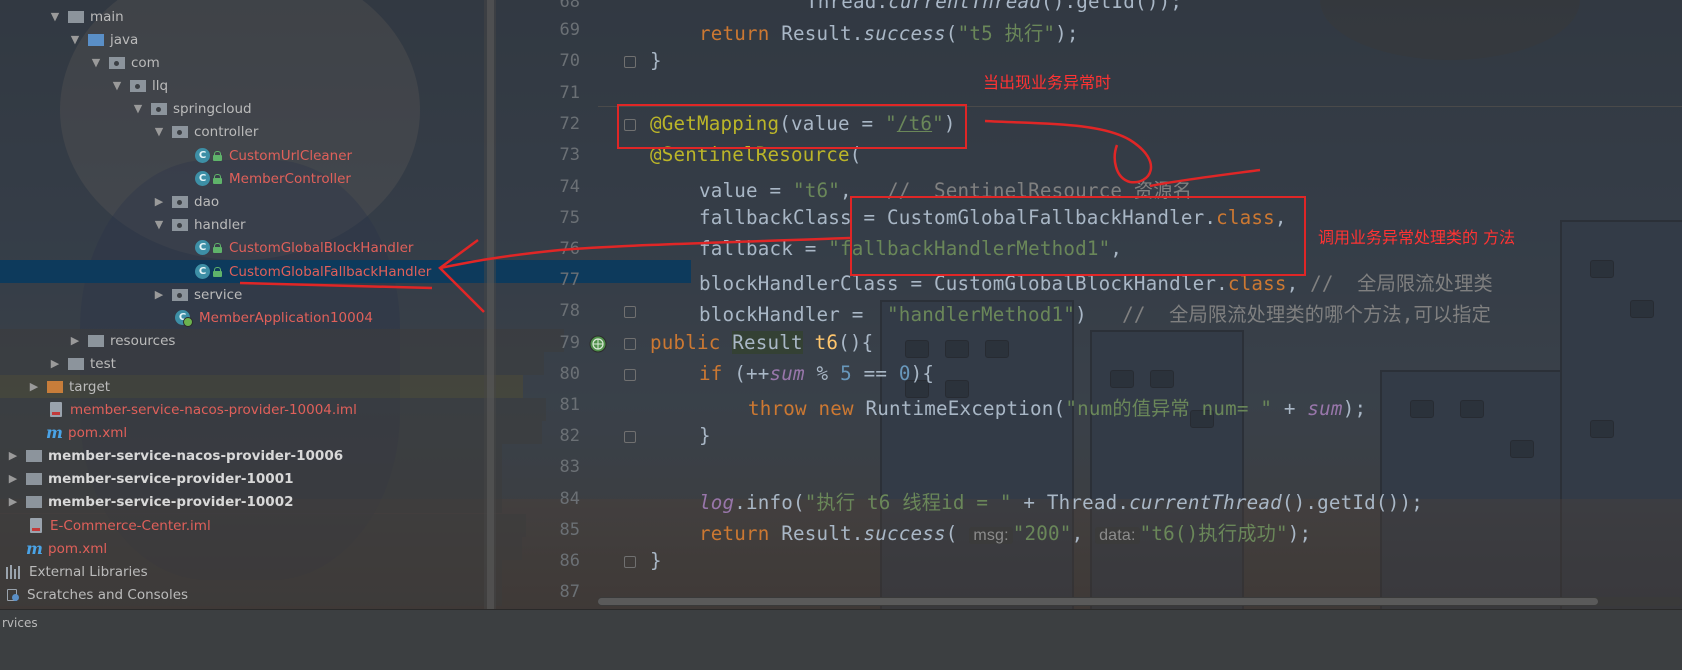 The height and width of the screenshot is (670, 1682). What do you see at coordinates (569, 280) in the screenshot?
I see `line-number: 77` at bounding box center [569, 280].